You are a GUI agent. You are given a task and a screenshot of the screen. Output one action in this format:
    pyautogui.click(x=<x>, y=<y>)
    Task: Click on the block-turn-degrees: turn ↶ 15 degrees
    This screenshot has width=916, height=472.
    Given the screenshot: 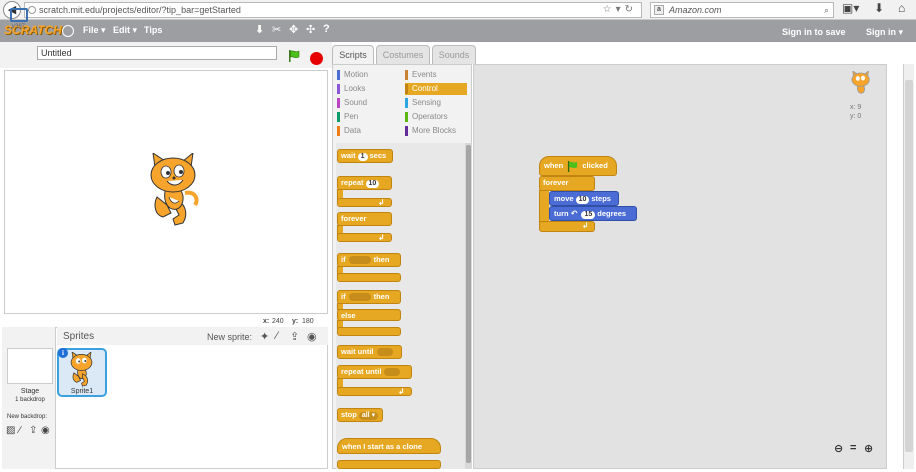 What is the action you would take?
    pyautogui.click(x=593, y=213)
    